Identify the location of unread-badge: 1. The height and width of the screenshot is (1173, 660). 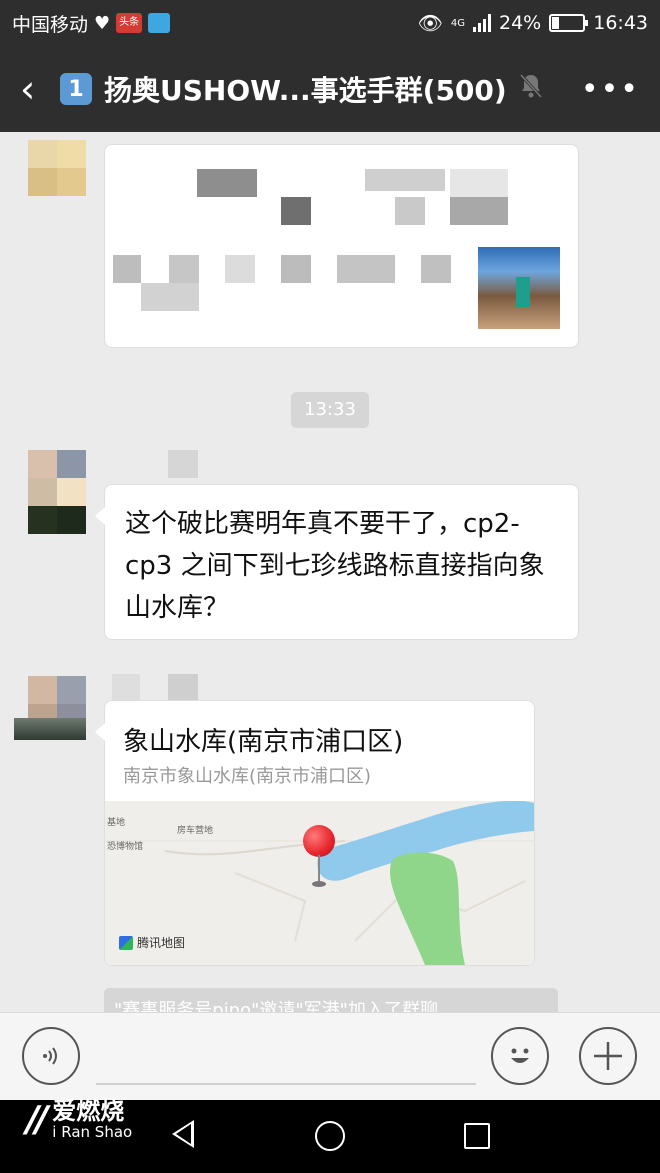
(76, 89).